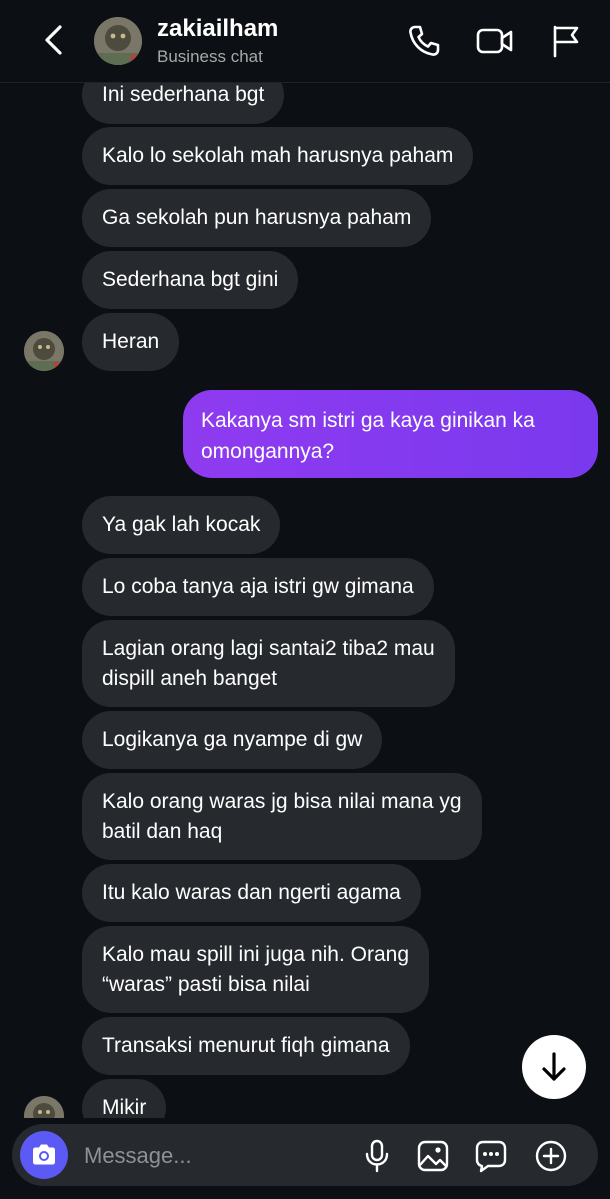  I want to click on message-text: Ga sekolah pun harusnya paham, so click(257, 217).